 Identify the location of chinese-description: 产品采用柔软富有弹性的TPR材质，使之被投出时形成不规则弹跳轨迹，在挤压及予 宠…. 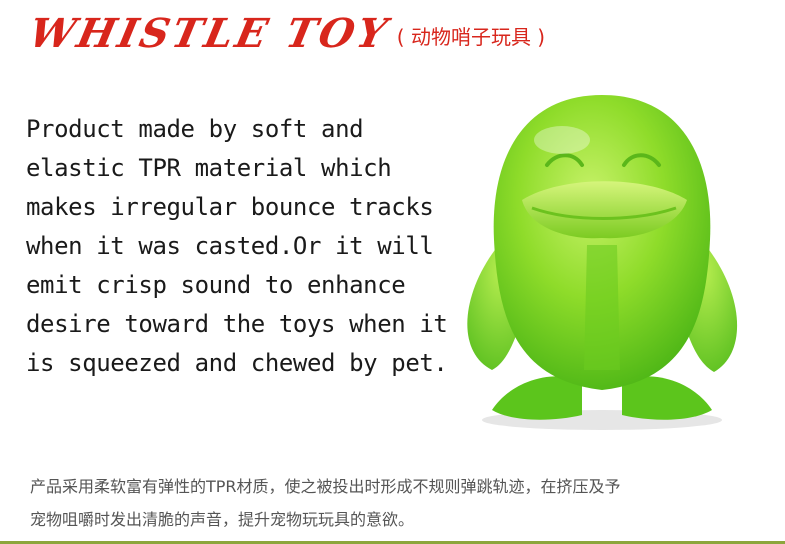
(325, 503).